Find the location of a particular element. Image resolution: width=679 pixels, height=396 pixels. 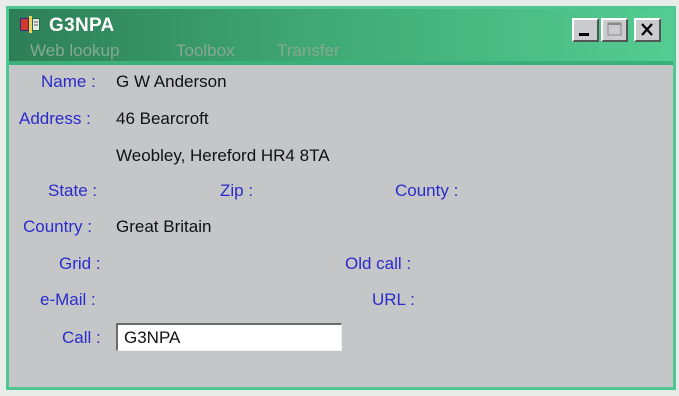

title-row: G3NPA is located at coordinates (341, 25).